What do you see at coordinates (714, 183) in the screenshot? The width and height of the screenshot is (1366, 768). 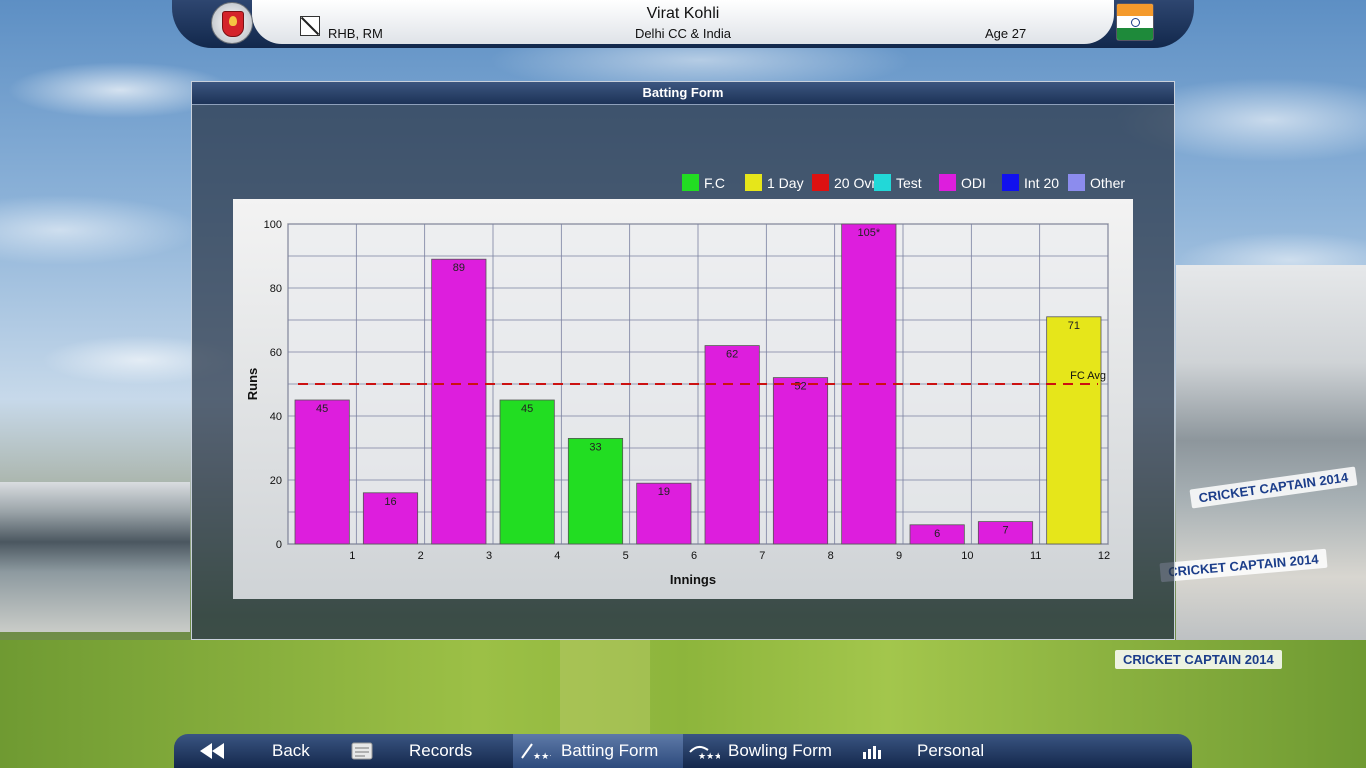 I see `legend-label: F.C` at bounding box center [714, 183].